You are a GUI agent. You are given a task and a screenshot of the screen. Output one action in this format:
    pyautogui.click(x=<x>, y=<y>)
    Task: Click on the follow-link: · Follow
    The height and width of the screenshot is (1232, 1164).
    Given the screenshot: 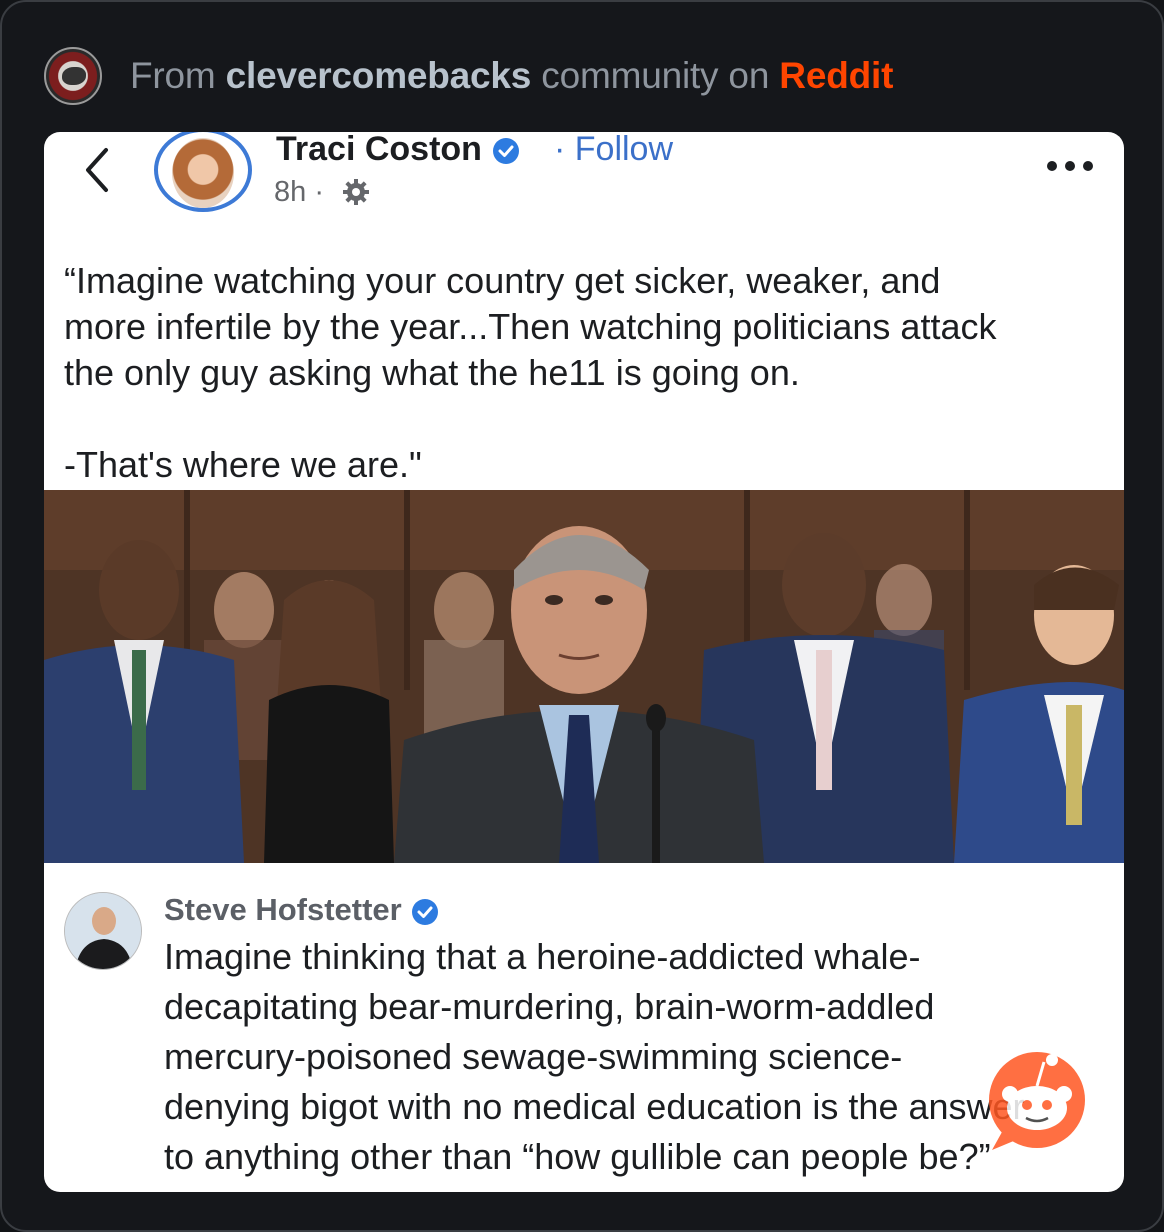 What is the action you would take?
    pyautogui.click(x=613, y=150)
    